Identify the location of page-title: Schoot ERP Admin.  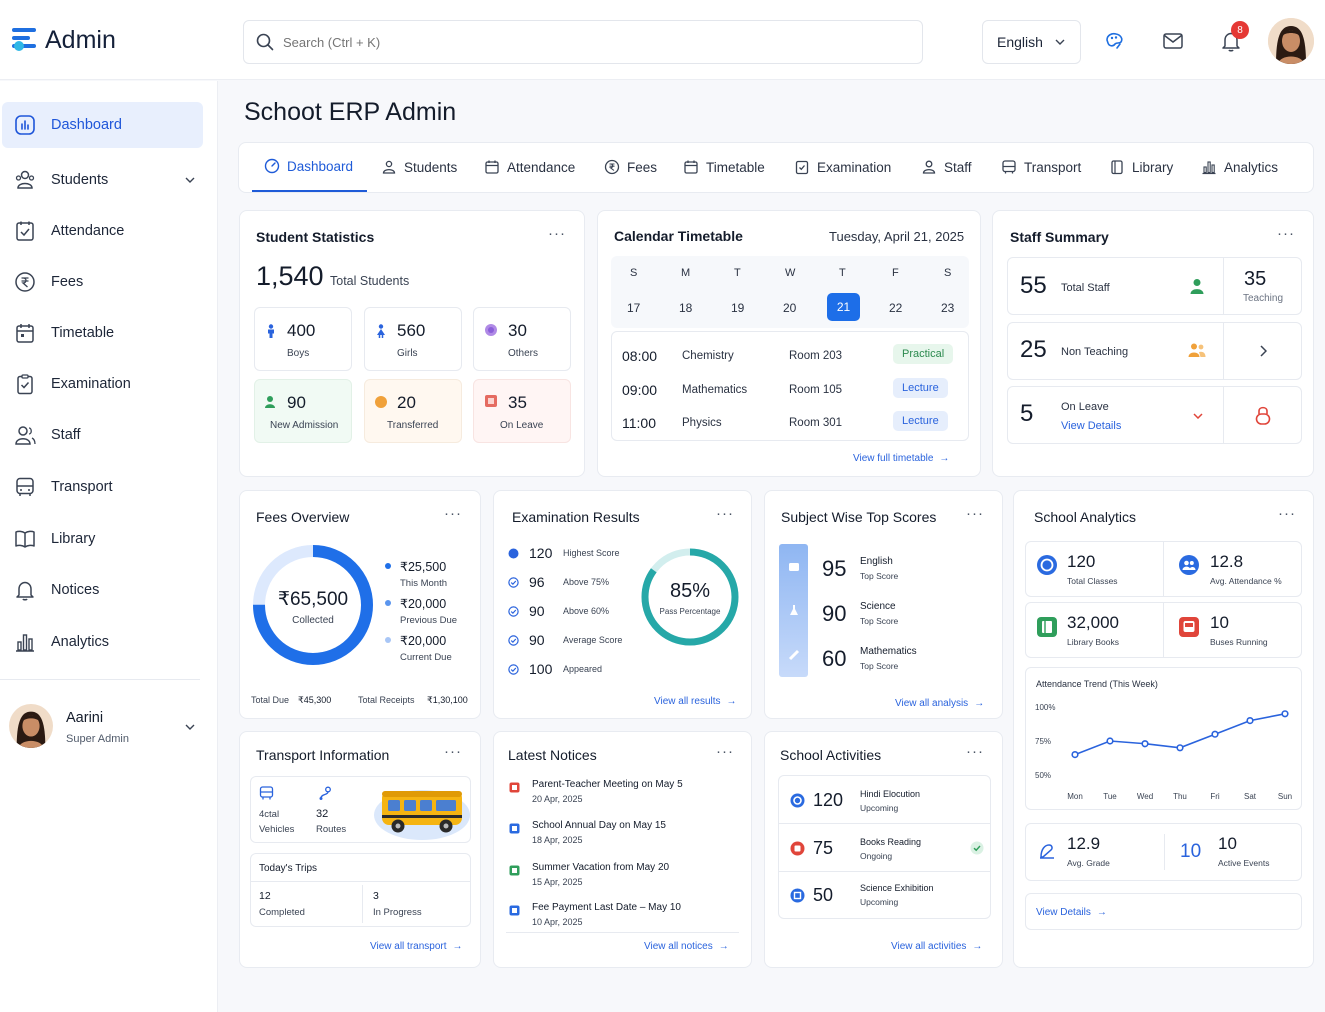
(350, 112).